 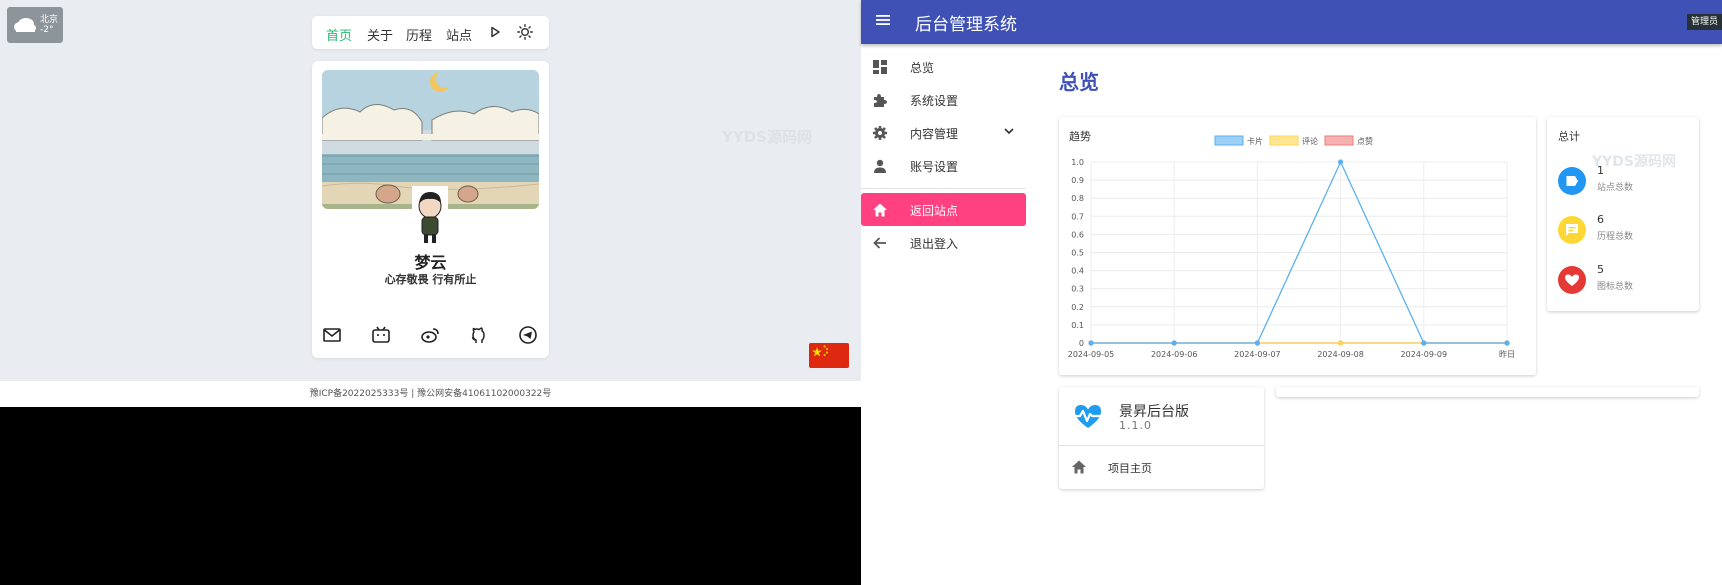 What do you see at coordinates (1291, 22) in the screenshot?
I see `app-bar: 后台管理系统 管理员` at bounding box center [1291, 22].